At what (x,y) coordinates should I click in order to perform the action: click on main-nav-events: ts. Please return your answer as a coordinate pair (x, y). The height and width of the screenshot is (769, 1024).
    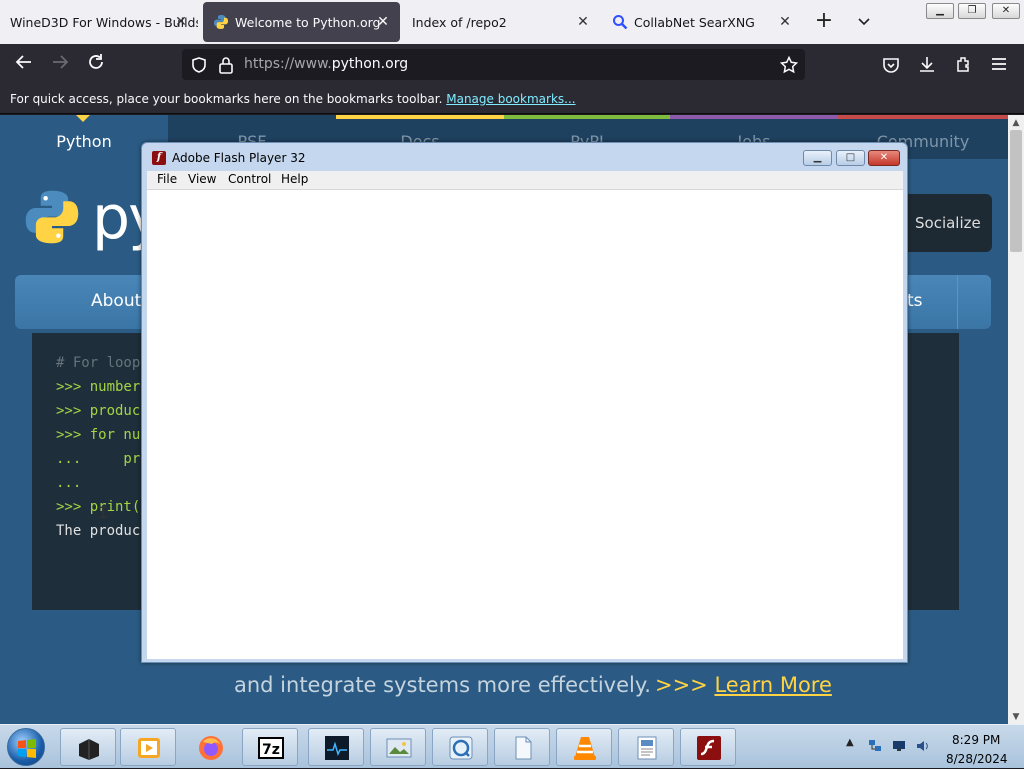
    Looking at the image, I should click on (915, 301).